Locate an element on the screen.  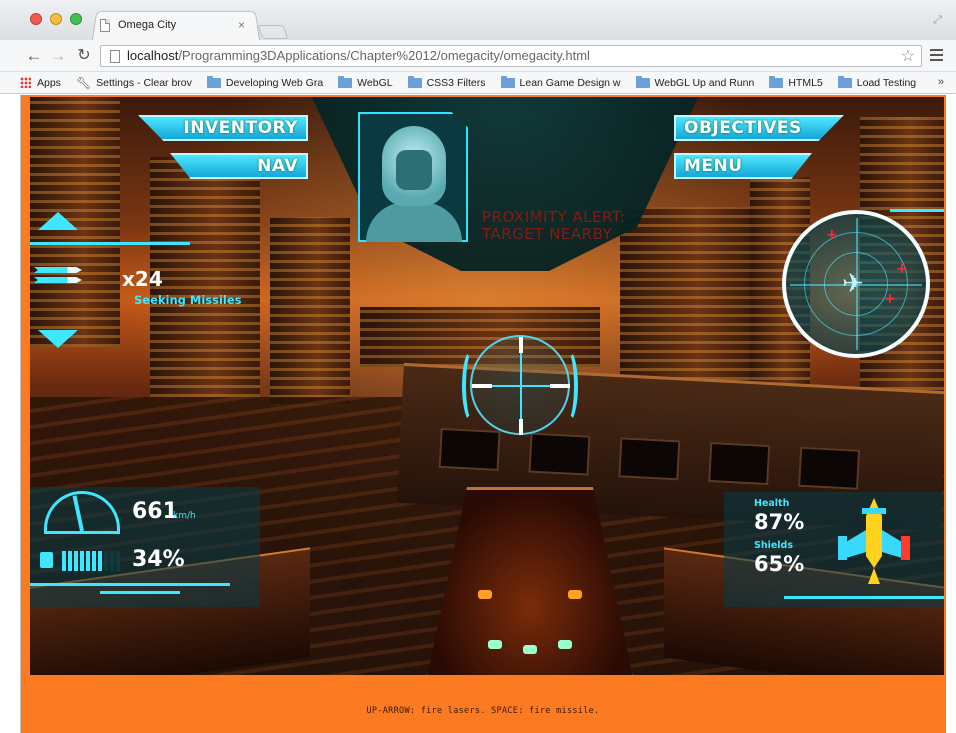
menu-button: MENU is located at coordinates (743, 166).